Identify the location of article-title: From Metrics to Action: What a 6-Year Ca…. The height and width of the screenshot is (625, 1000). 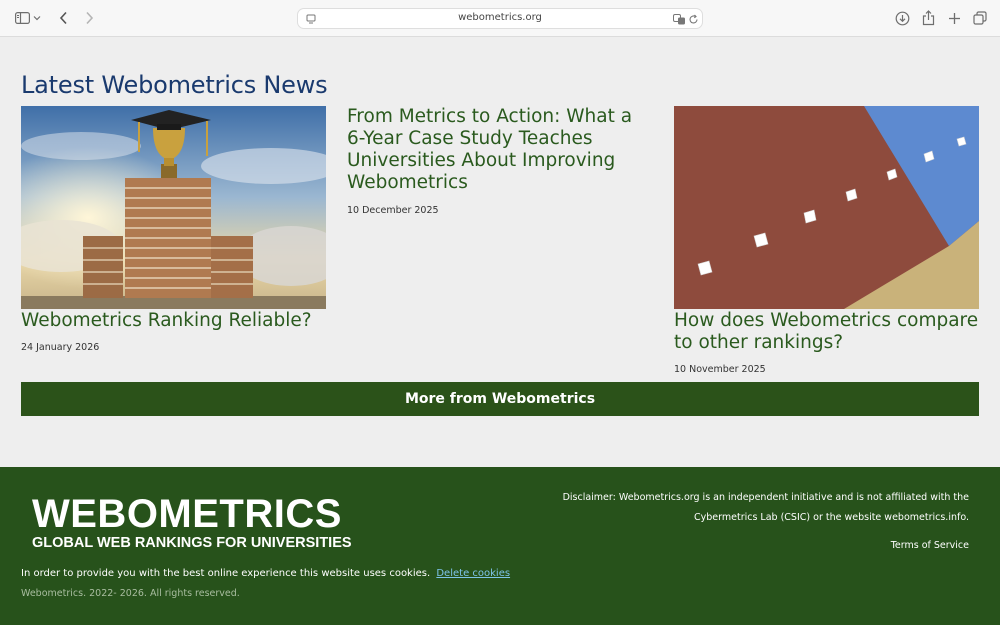
(499, 150).